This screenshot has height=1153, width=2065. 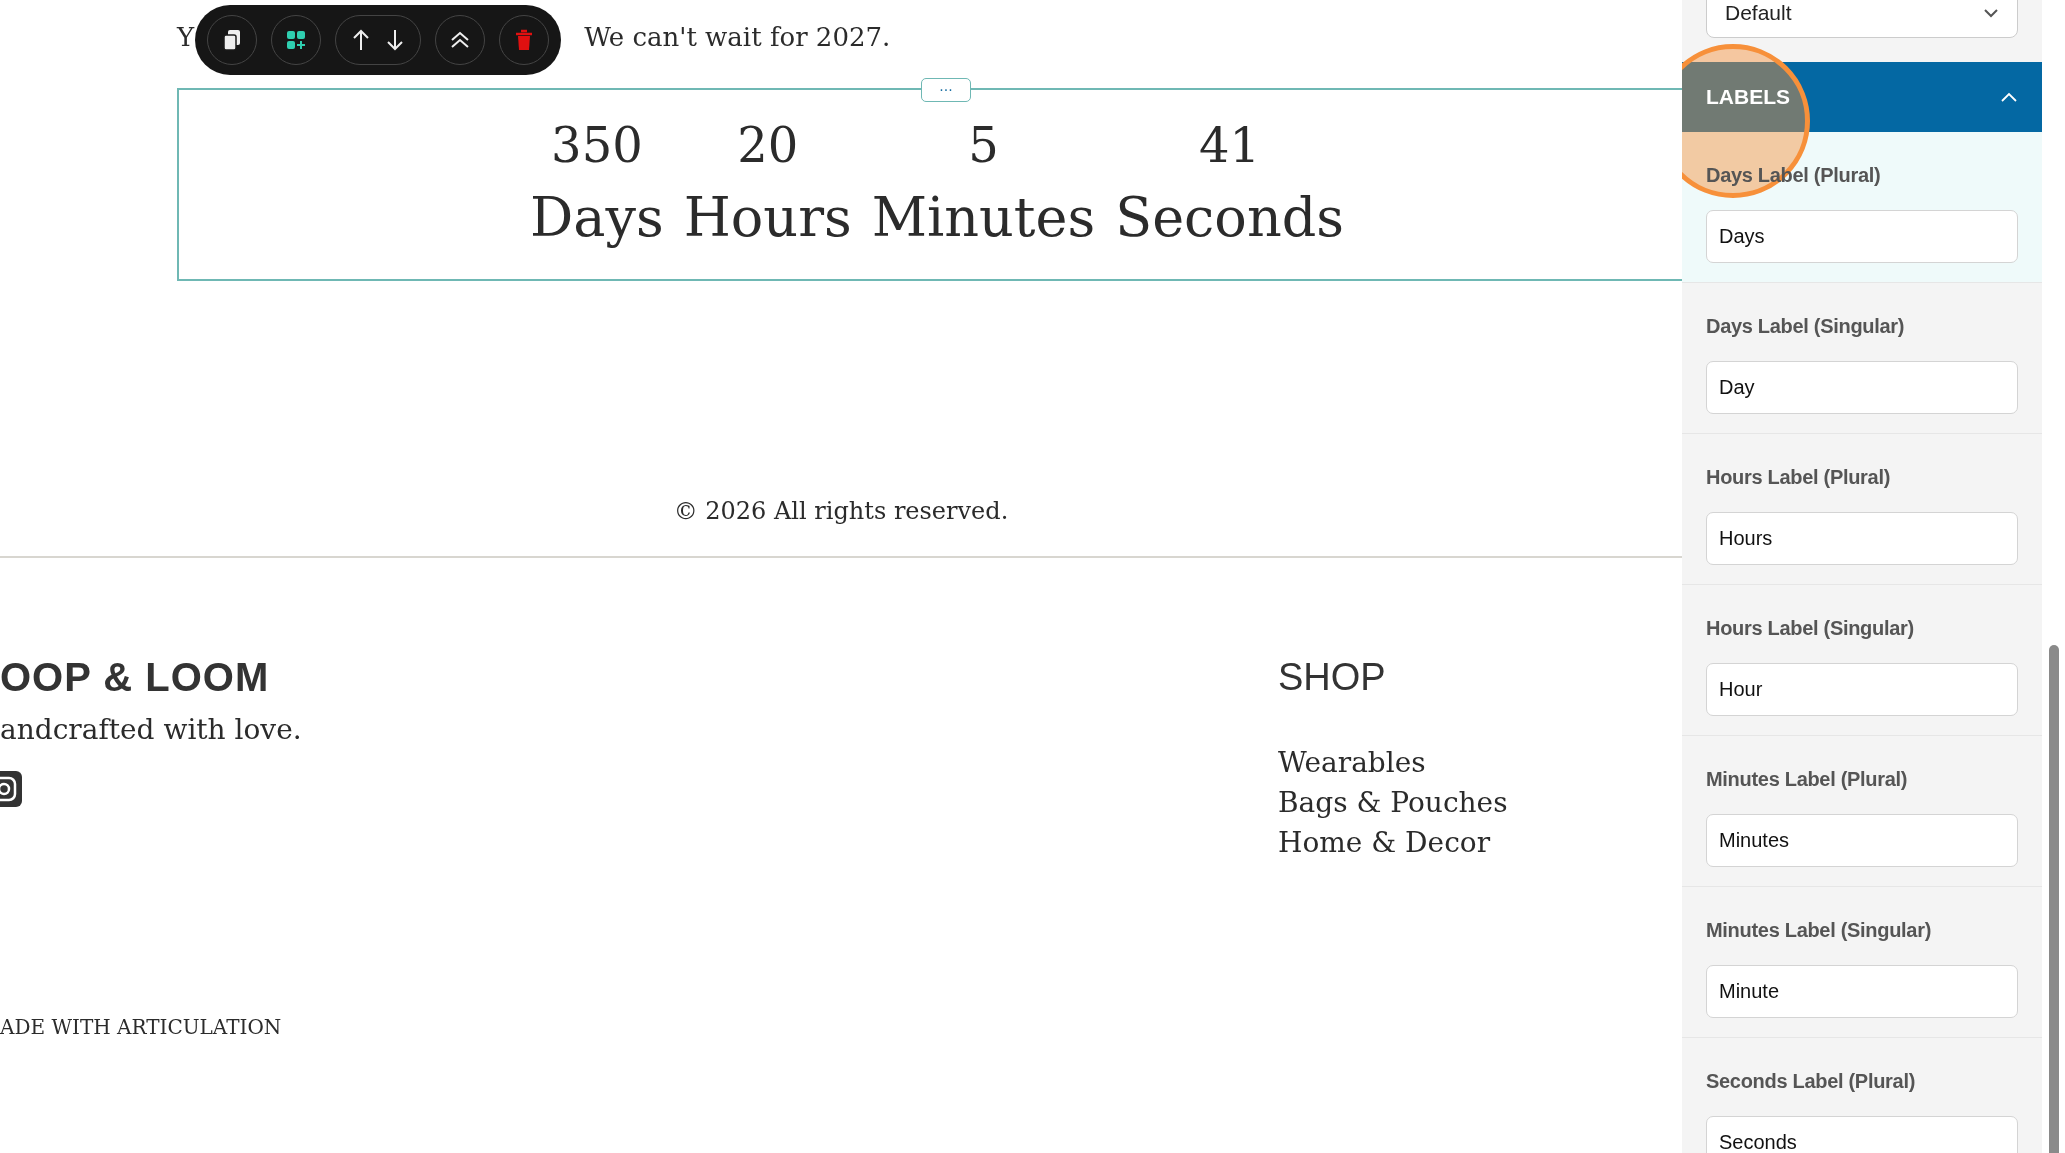 I want to click on move-to-top-button, so click(x=460, y=40).